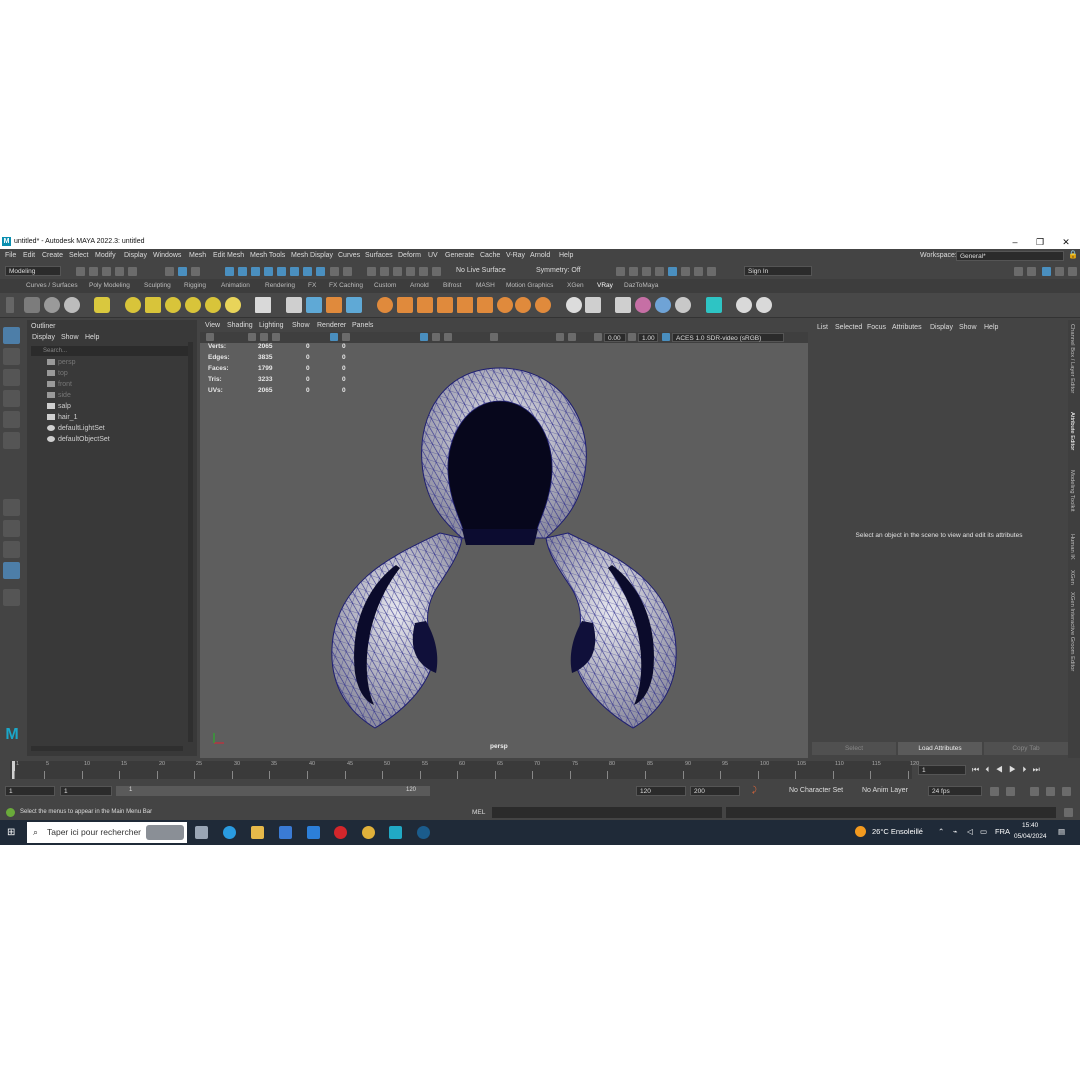 The height and width of the screenshot is (1080, 1080). What do you see at coordinates (43, 337) in the screenshot?
I see `outliner-menu-display: Display` at bounding box center [43, 337].